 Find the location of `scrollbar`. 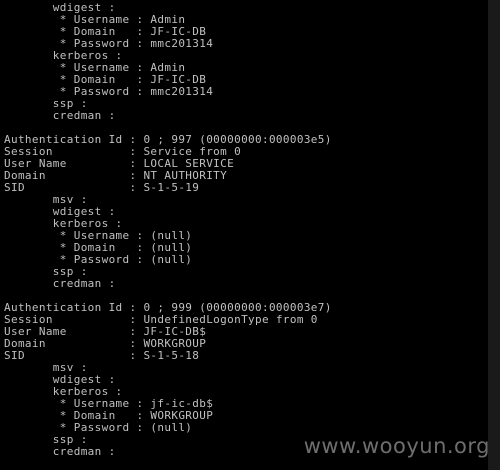

scrollbar is located at coordinates (494, 235).